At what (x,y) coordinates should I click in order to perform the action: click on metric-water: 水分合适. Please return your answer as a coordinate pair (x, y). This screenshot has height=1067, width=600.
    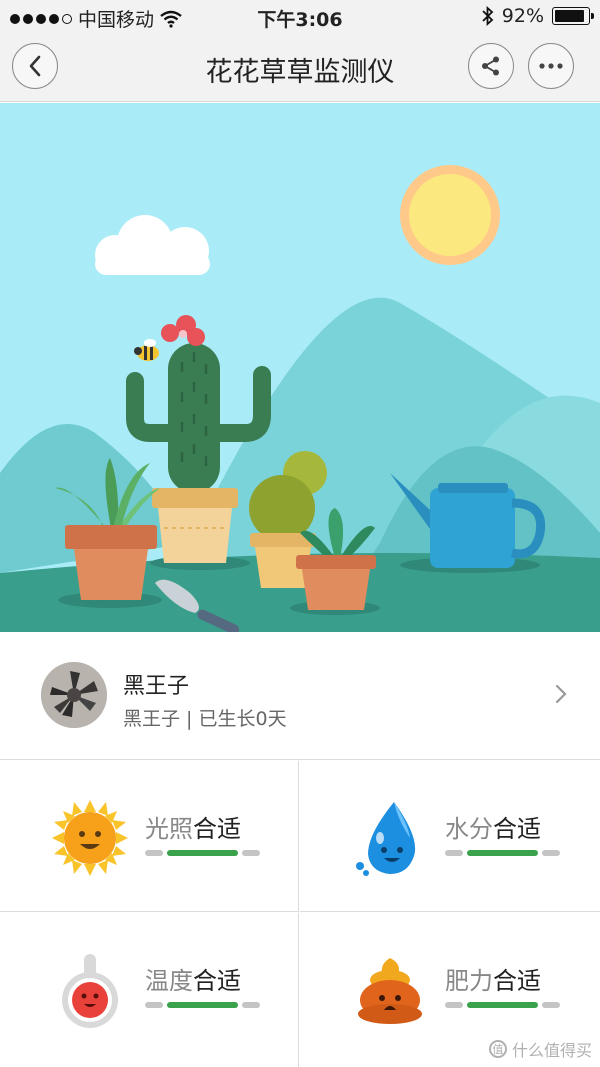
    Looking at the image, I should click on (450, 836).